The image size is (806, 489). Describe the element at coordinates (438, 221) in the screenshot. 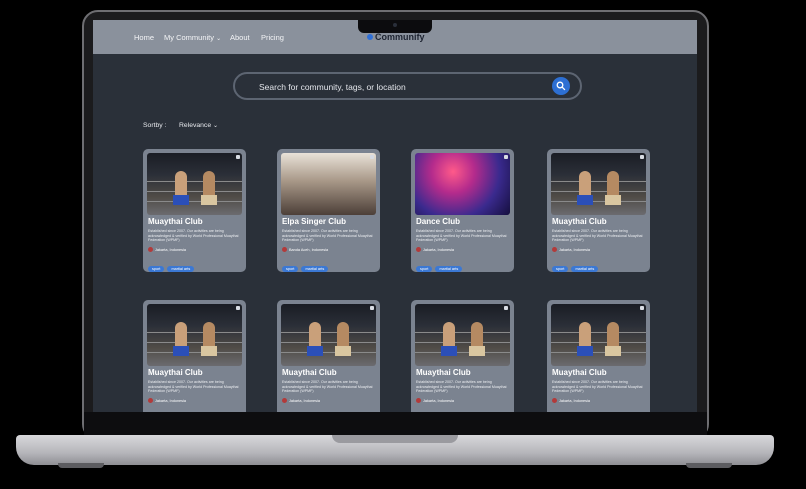

I see `card-title: Dance Club` at that location.